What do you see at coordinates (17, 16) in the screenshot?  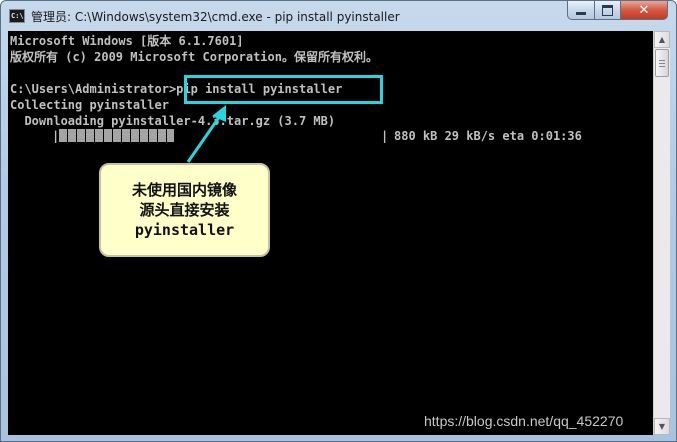 I see `cmd-app-icon: C:\.` at bounding box center [17, 16].